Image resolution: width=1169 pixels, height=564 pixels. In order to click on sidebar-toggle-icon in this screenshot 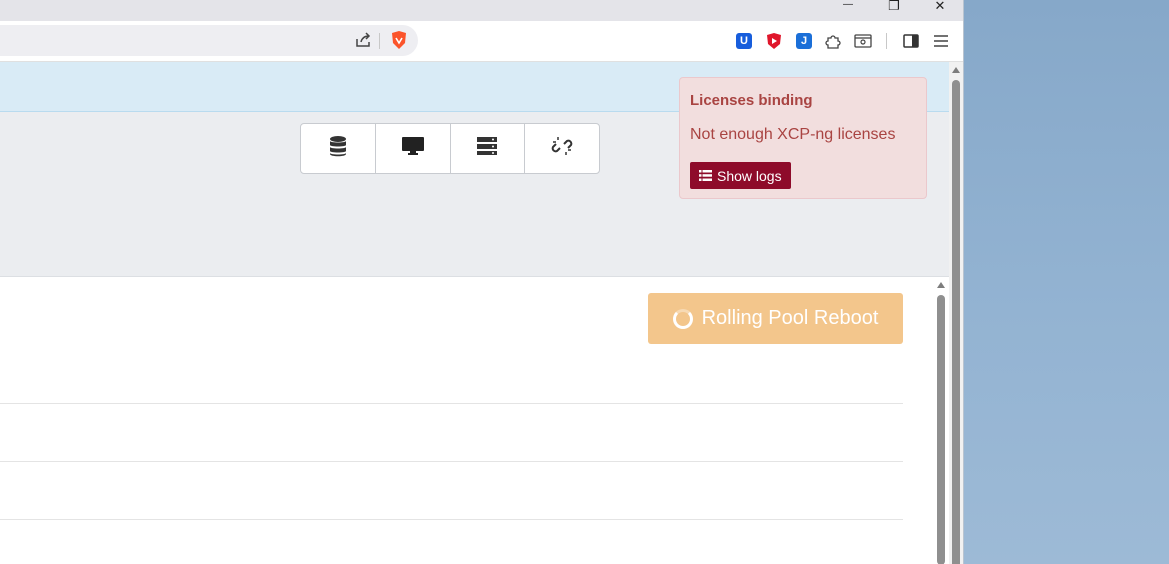, I will do `click(911, 41)`.